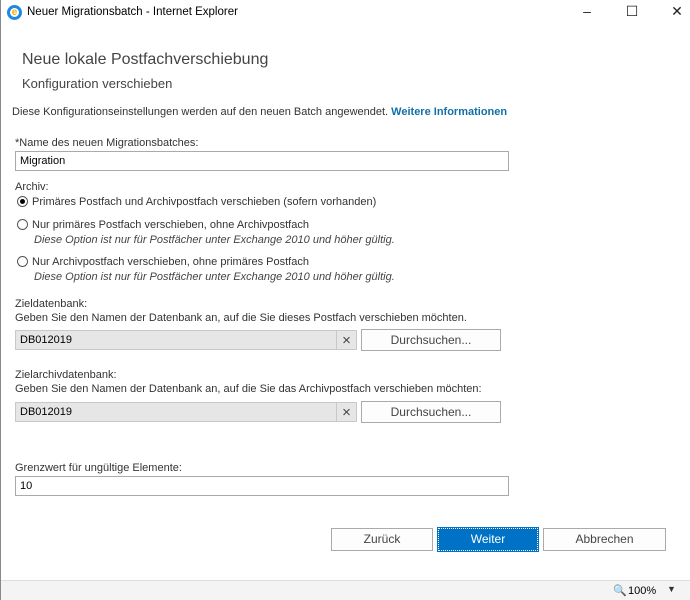 Image resolution: width=690 pixels, height=600 pixels. What do you see at coordinates (382, 539) in the screenshot?
I see `back-button: Zurück` at bounding box center [382, 539].